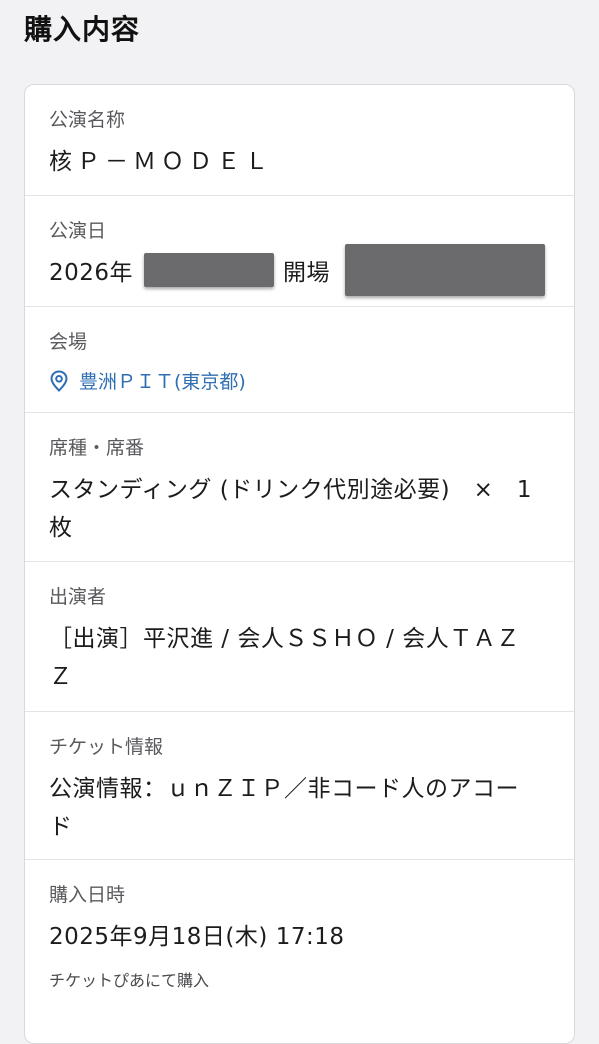 This screenshot has width=599, height=1044. What do you see at coordinates (162, 382) in the screenshot?
I see `venue-name: 豊洲ＰＩＴ(東京都)` at bounding box center [162, 382].